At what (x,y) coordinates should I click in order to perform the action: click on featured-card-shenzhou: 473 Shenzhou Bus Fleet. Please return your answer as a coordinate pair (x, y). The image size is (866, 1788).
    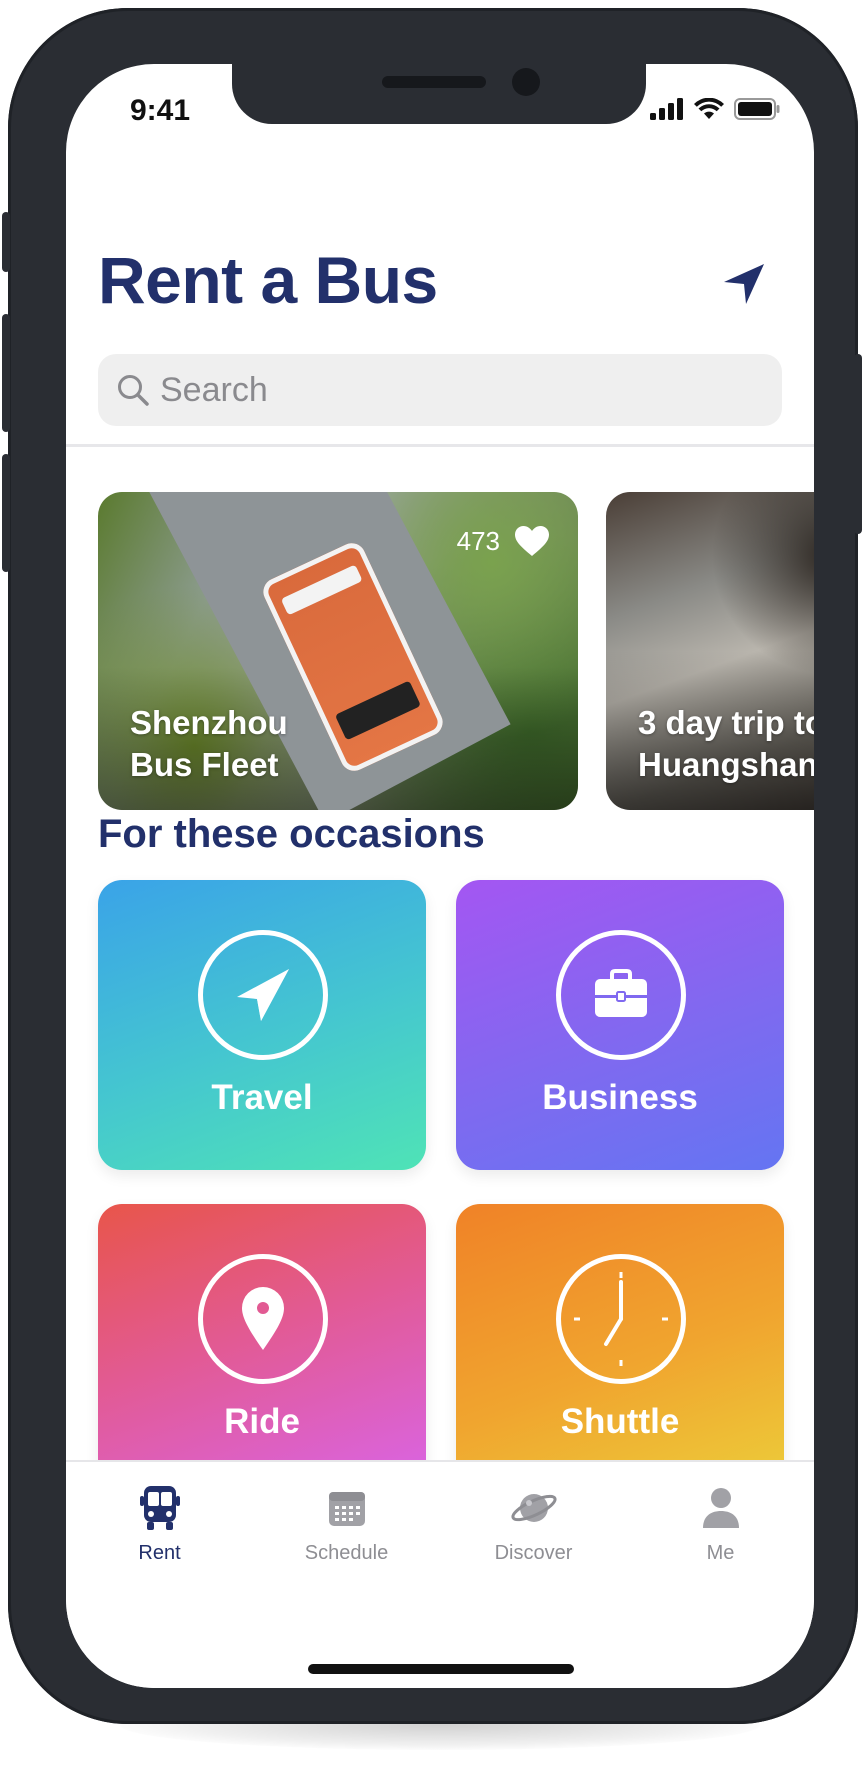
    Looking at the image, I should click on (338, 651).